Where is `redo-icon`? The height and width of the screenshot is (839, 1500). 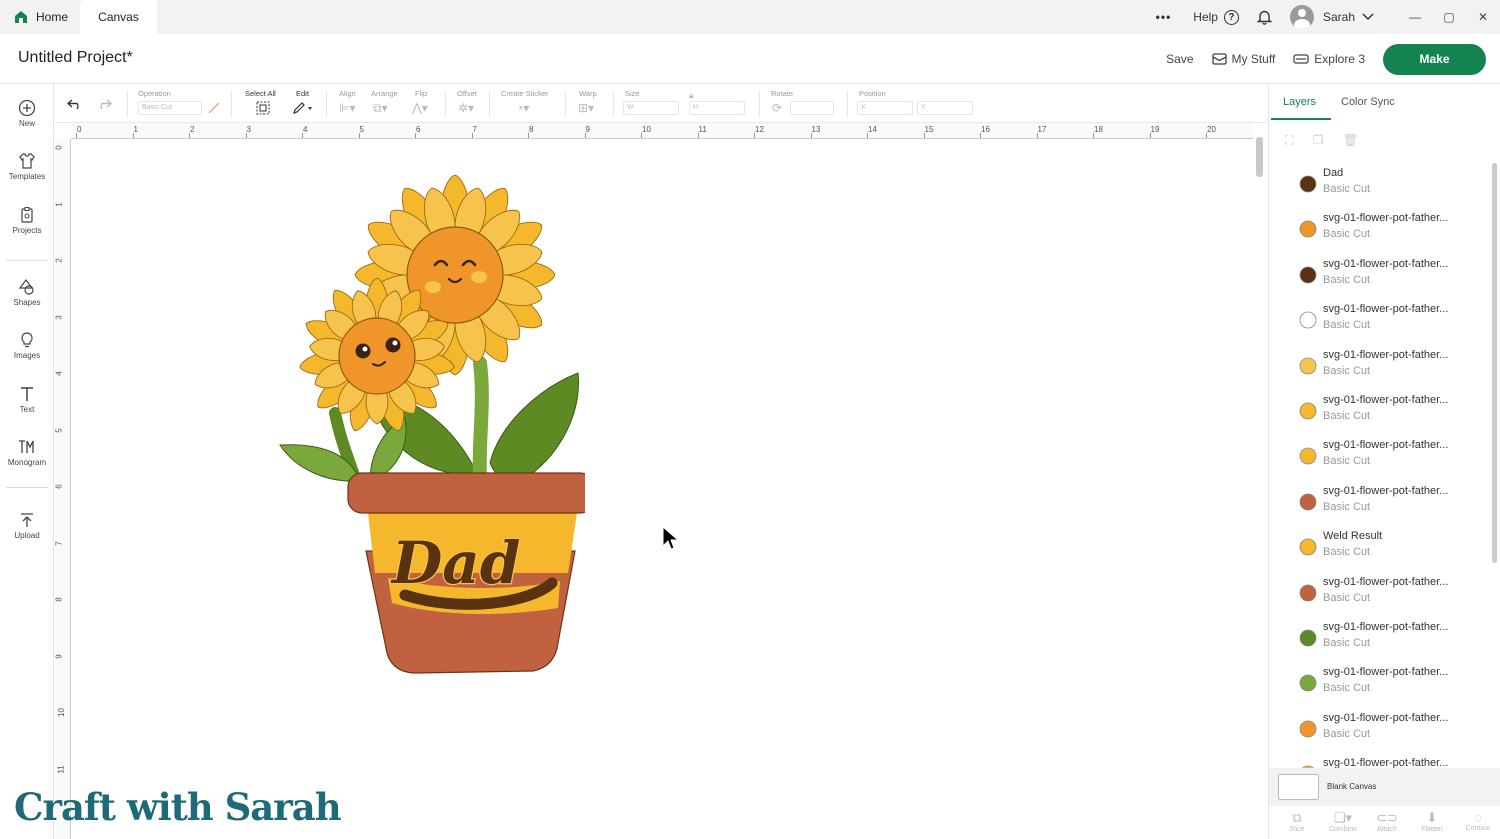
redo-icon is located at coordinates (104, 104).